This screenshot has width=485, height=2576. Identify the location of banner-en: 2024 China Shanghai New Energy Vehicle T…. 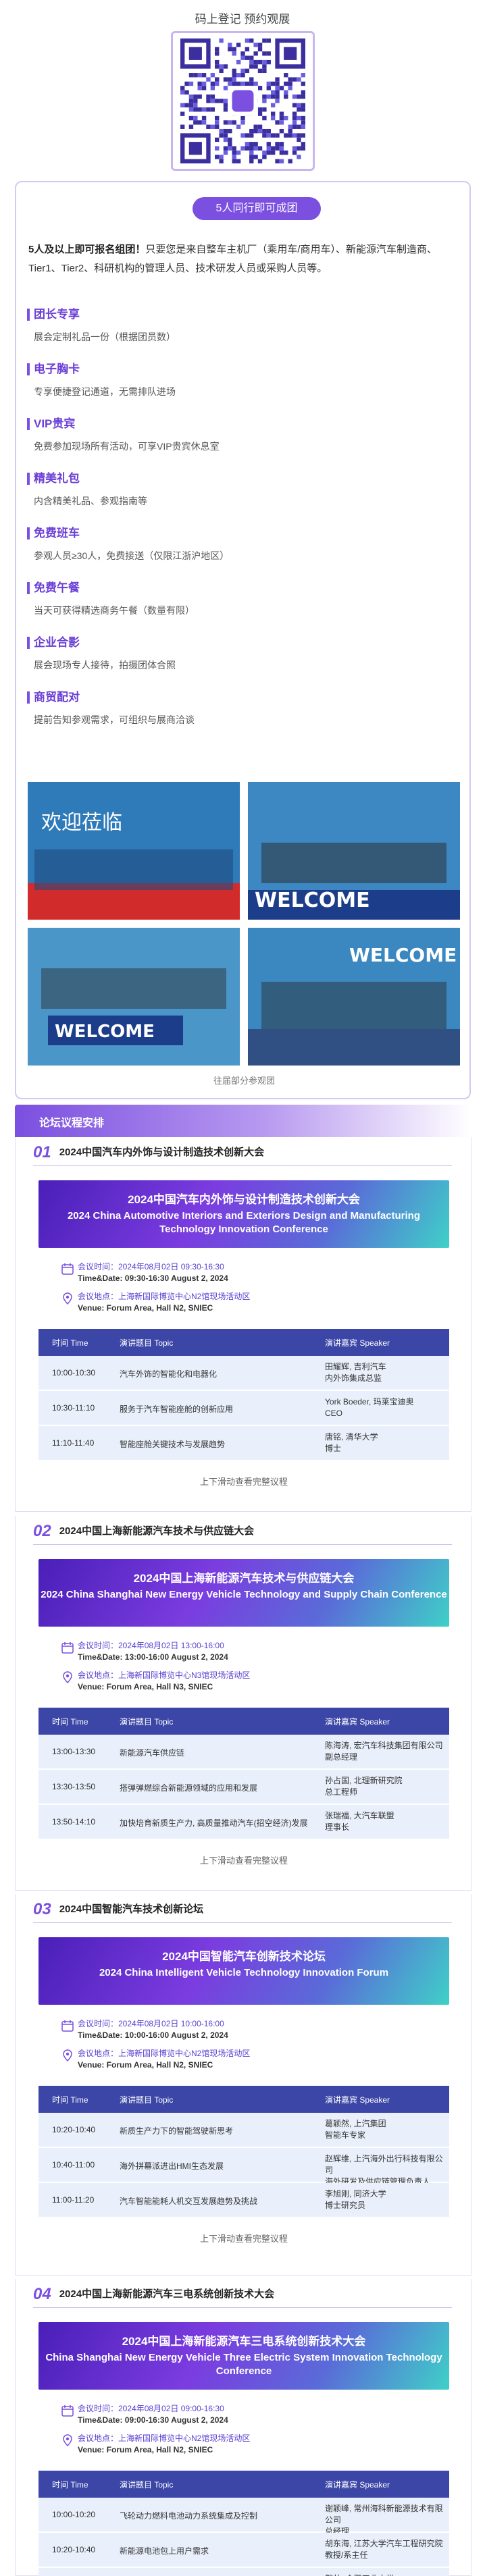
(244, 1594).